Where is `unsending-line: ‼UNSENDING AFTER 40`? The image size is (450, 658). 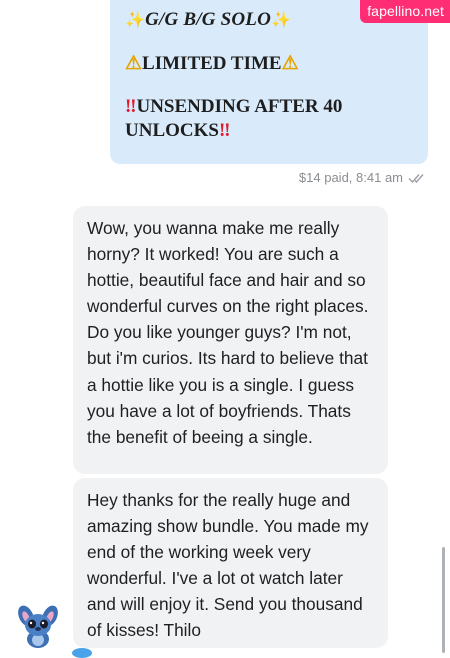
unsending-line: ‼UNSENDING AFTER 40 is located at coordinates (271, 107).